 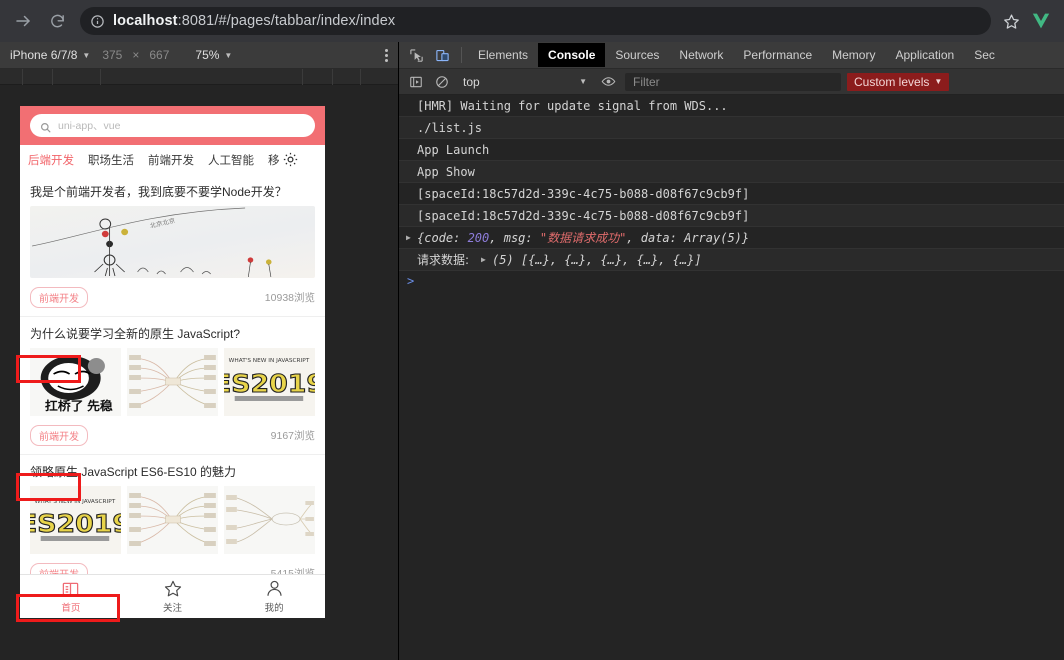 What do you see at coordinates (292, 571) in the screenshot?
I see `article-views: 5415浏览` at bounding box center [292, 571].